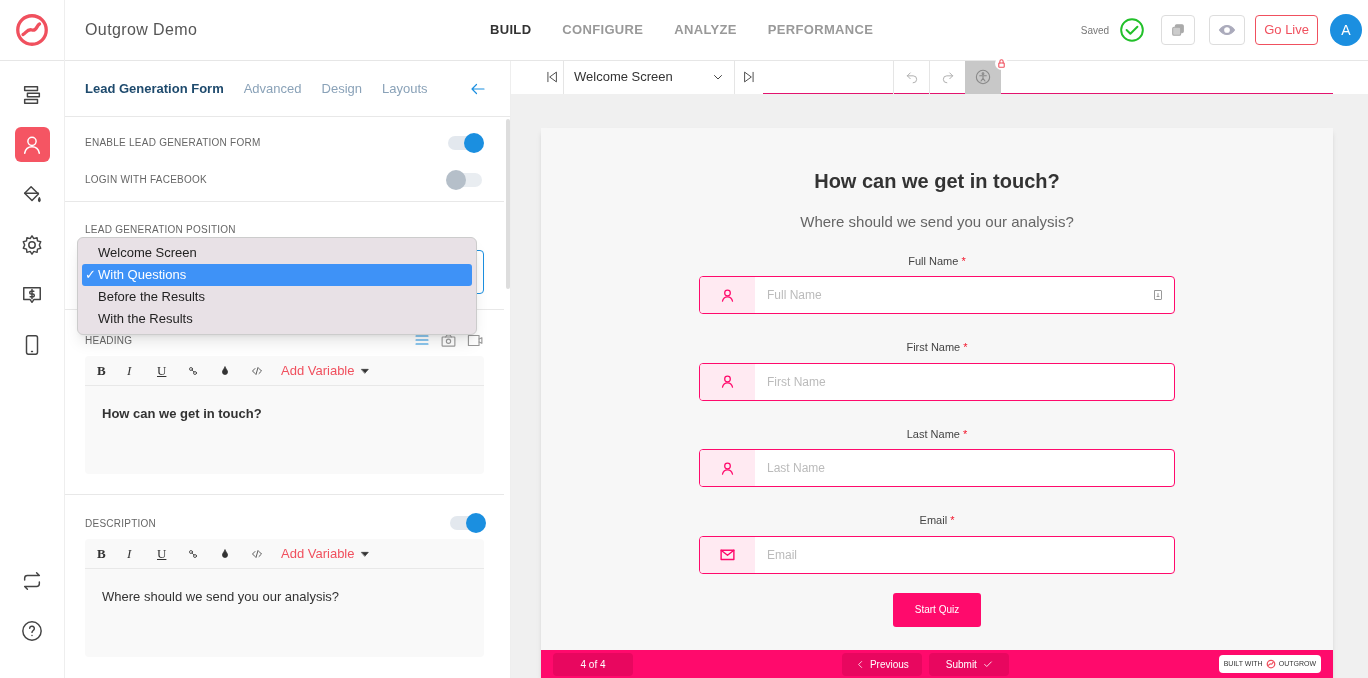  I want to click on quiz-heading: How can we get in touch?, so click(937, 181).